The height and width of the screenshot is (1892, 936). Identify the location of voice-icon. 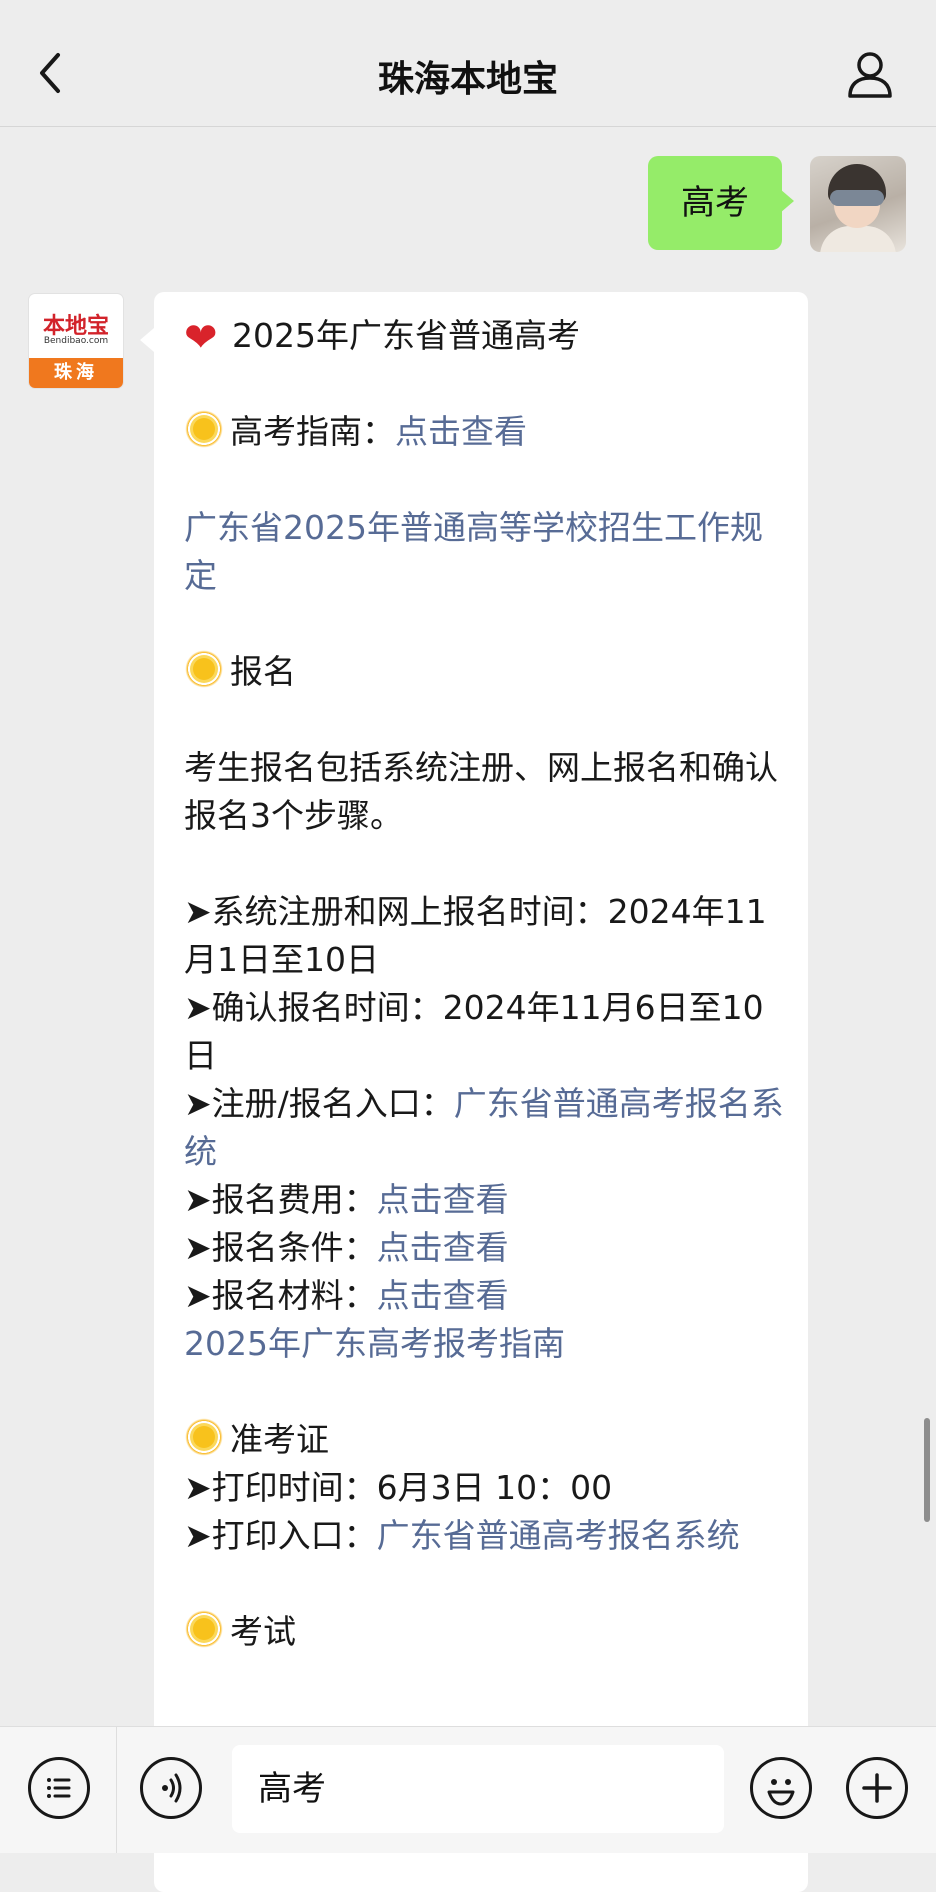
(172, 1788).